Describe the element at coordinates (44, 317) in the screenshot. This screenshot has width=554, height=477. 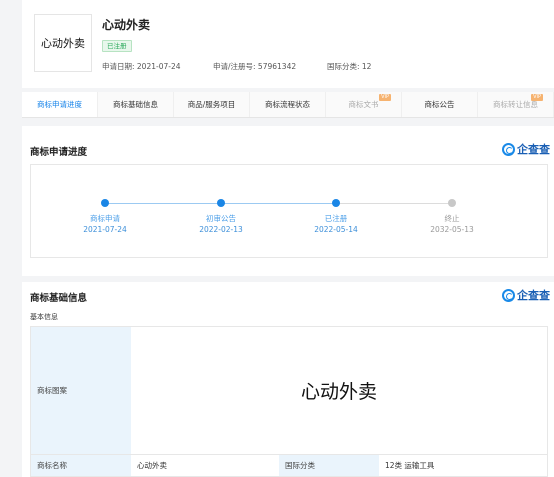
I see `subsection-title: 基本信息` at that location.